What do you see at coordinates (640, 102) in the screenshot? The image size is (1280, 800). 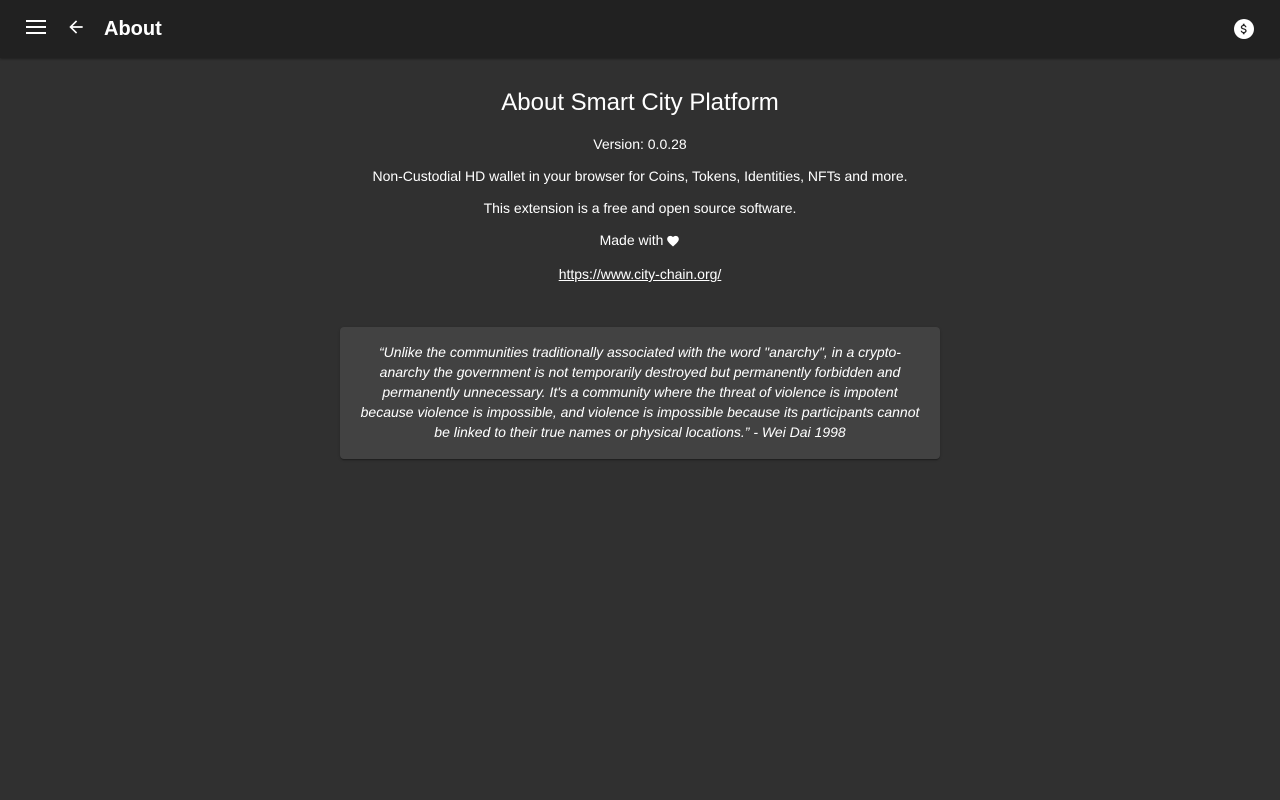 I see `about-heading: About Smart City Platform` at bounding box center [640, 102].